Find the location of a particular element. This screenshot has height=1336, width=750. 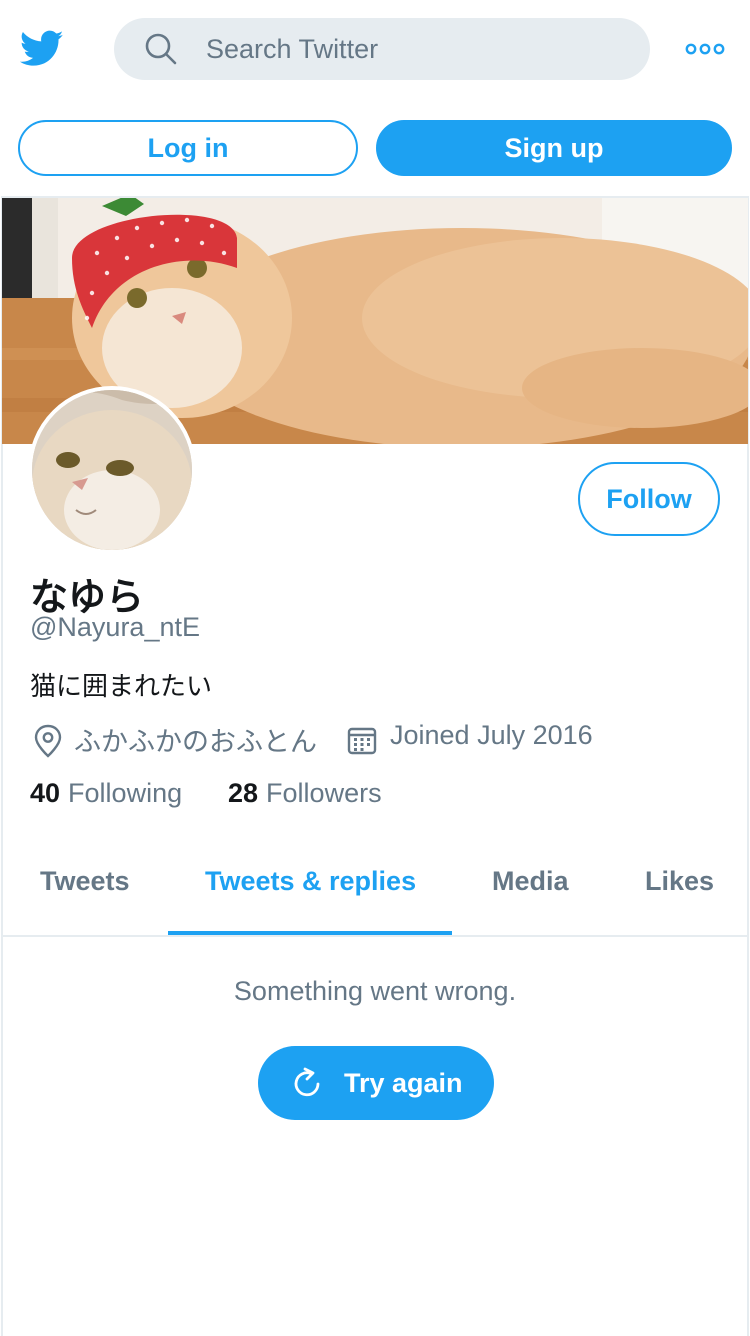

search-input is located at coordinates (416, 49).